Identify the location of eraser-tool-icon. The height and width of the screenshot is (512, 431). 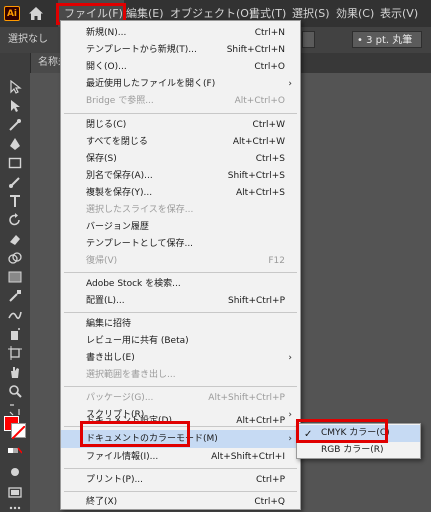
(15, 239).